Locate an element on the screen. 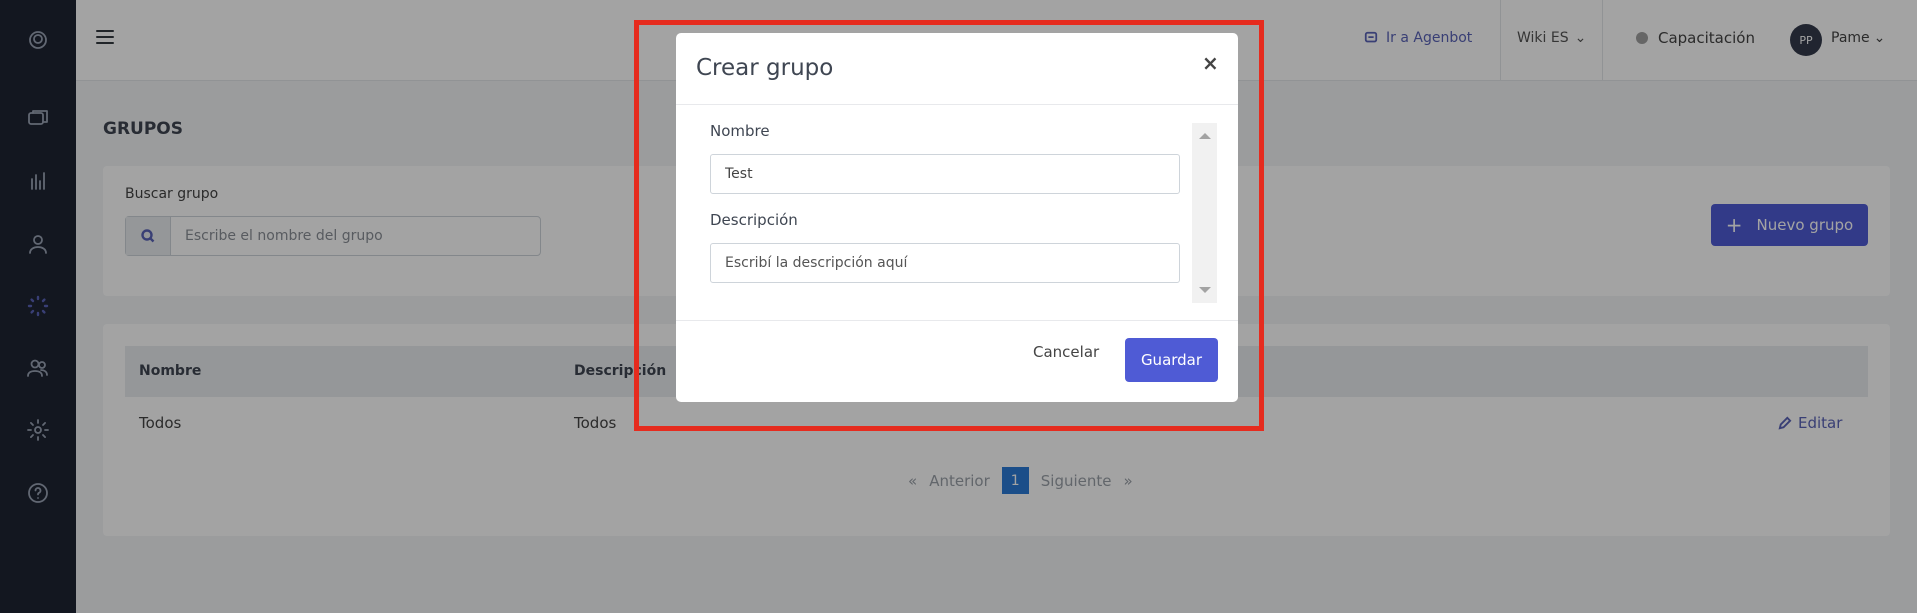  modal-scrollbar is located at coordinates (1204, 213).